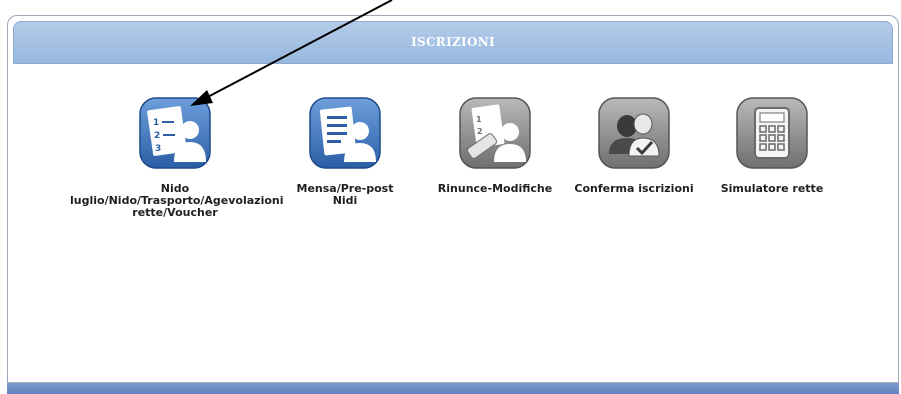  What do you see at coordinates (175, 133) in the screenshot?
I see `form-person-icon: 1 2 3` at bounding box center [175, 133].